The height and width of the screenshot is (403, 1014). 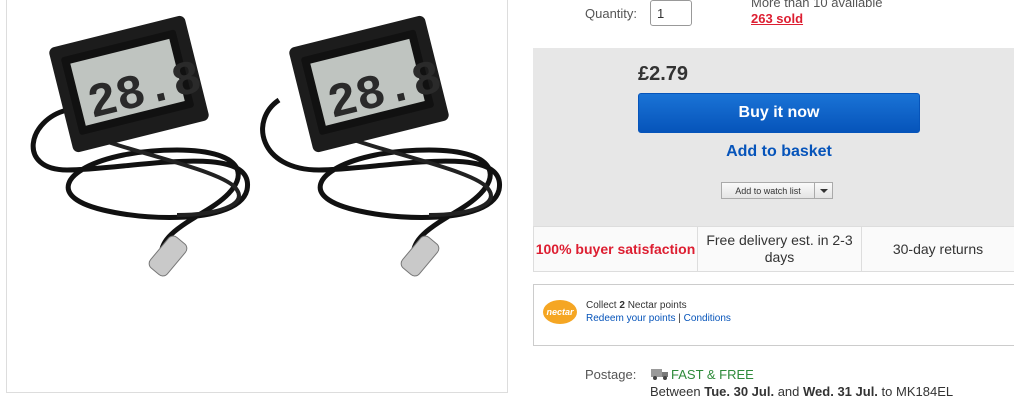 I want to click on quantity-label: Quantity:, so click(x=611, y=13).